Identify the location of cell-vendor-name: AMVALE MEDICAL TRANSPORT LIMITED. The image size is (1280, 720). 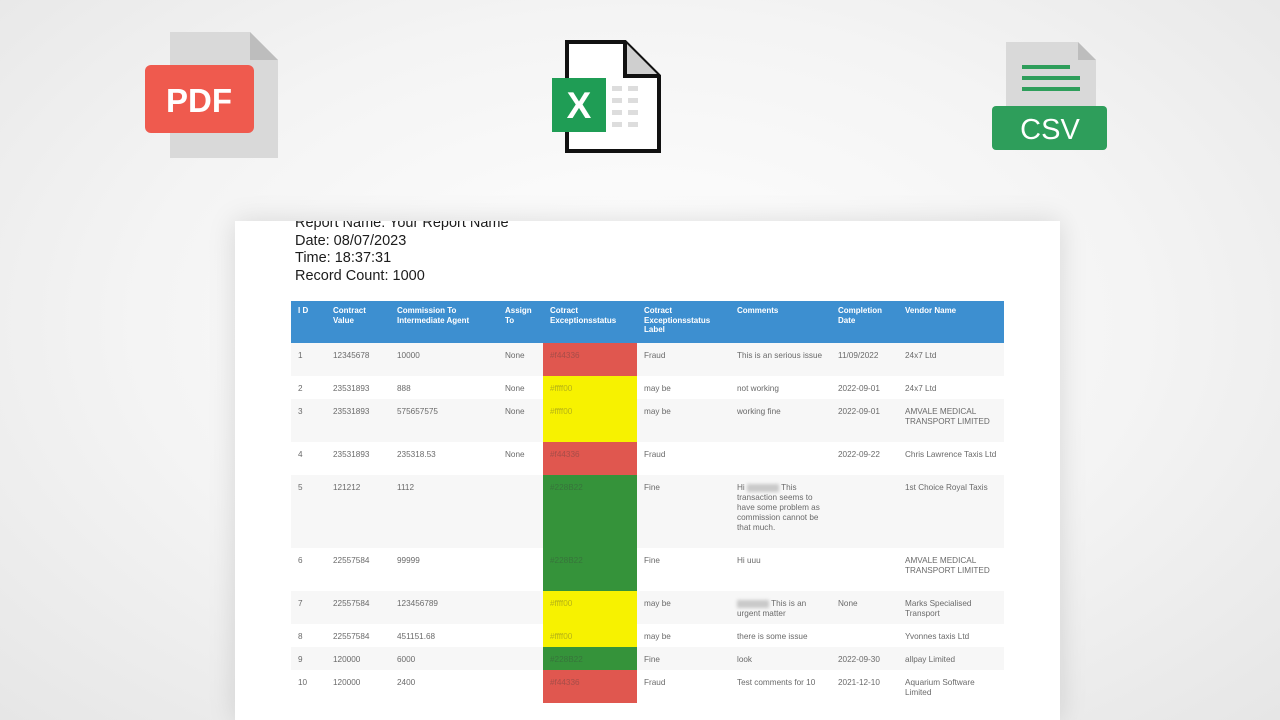
(951, 569).